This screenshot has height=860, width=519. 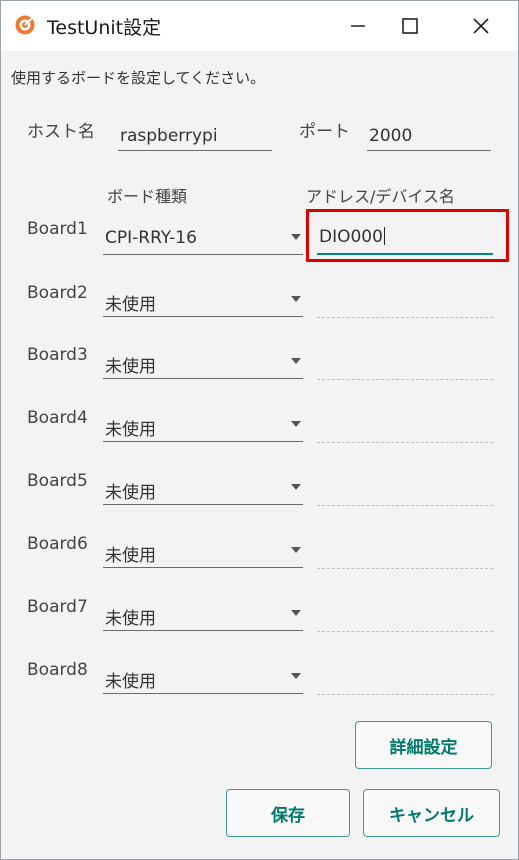 What do you see at coordinates (288, 813) in the screenshot?
I see `save-button: 保存` at bounding box center [288, 813].